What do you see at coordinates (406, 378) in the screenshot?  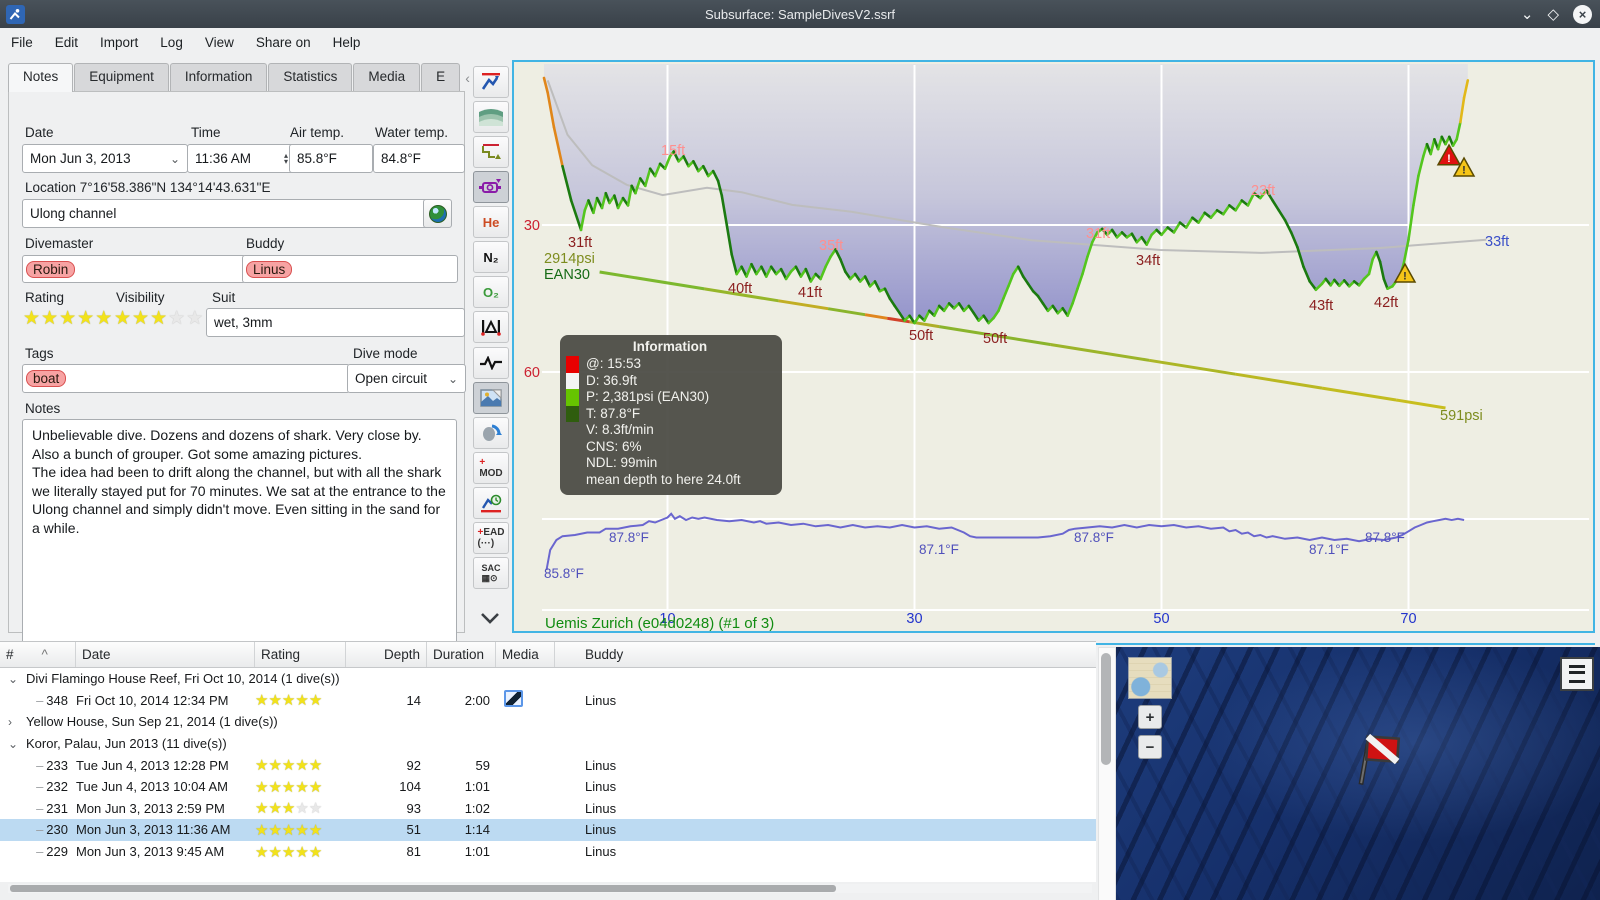 I see `dive-mode-combobox: Open circuit ⌄` at bounding box center [406, 378].